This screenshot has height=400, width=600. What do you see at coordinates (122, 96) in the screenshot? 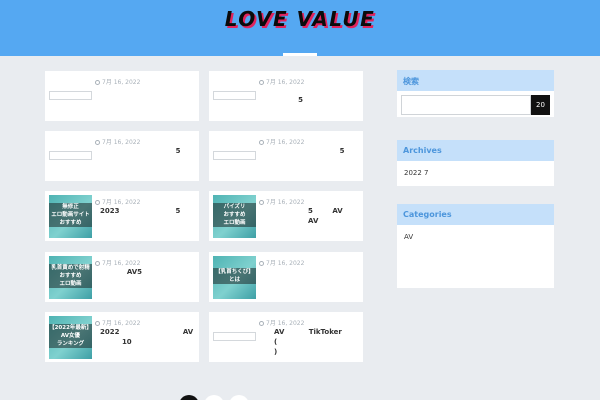
I see `post-card: 7月 16, 2022` at bounding box center [122, 96].